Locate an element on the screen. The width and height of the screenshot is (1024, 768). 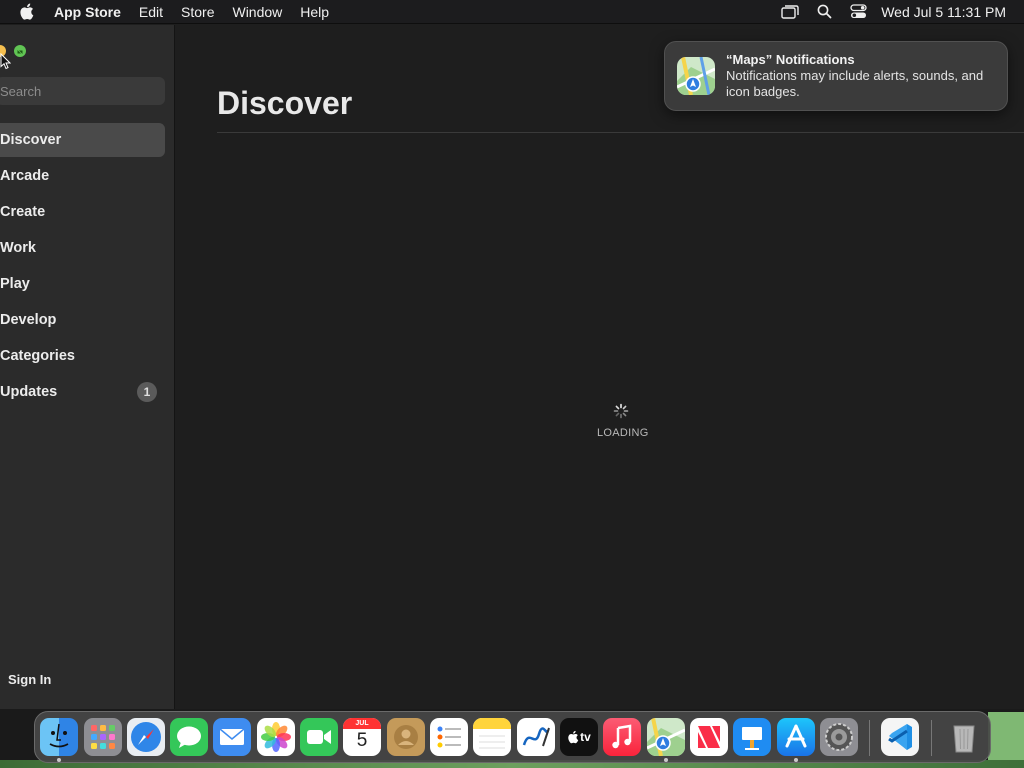
sidebar-item-work: Work is located at coordinates (82, 248).